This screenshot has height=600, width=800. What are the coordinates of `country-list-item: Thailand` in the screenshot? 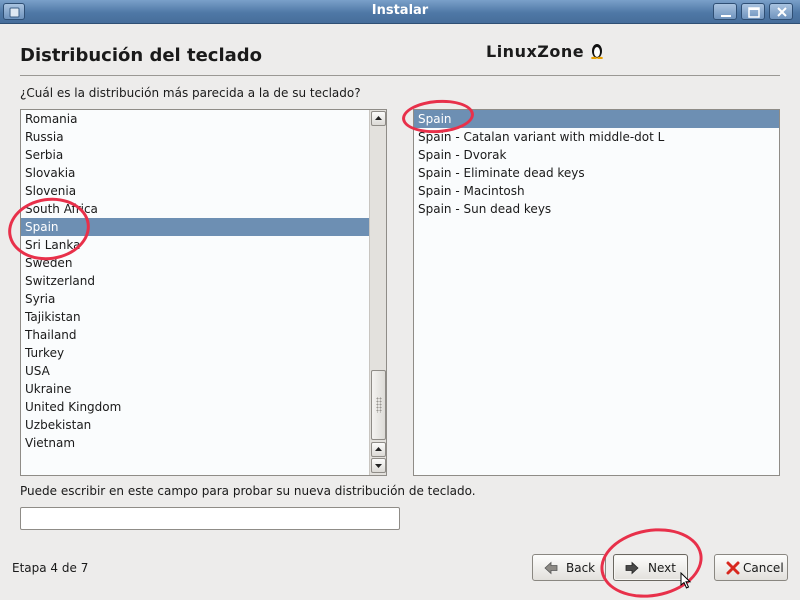 It's located at (195, 335).